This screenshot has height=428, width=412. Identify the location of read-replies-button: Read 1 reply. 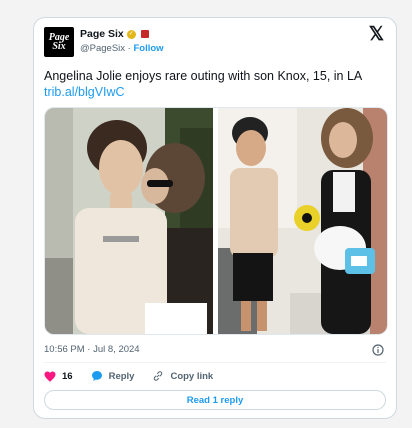
(215, 400).